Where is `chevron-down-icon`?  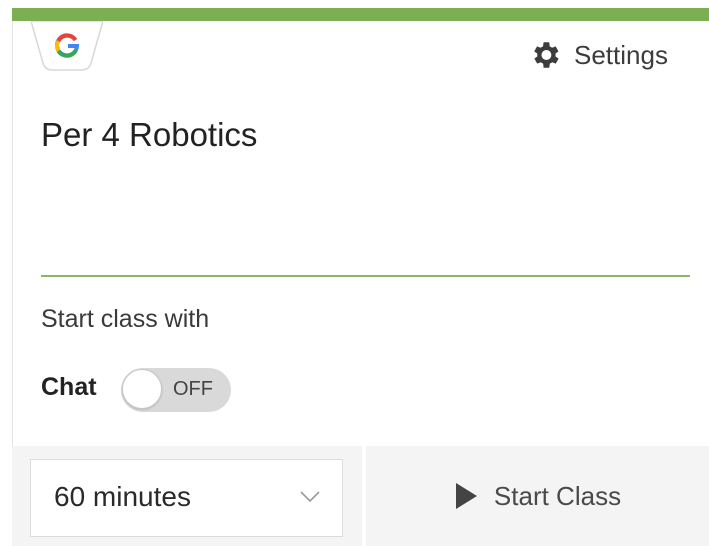 chevron-down-icon is located at coordinates (310, 497).